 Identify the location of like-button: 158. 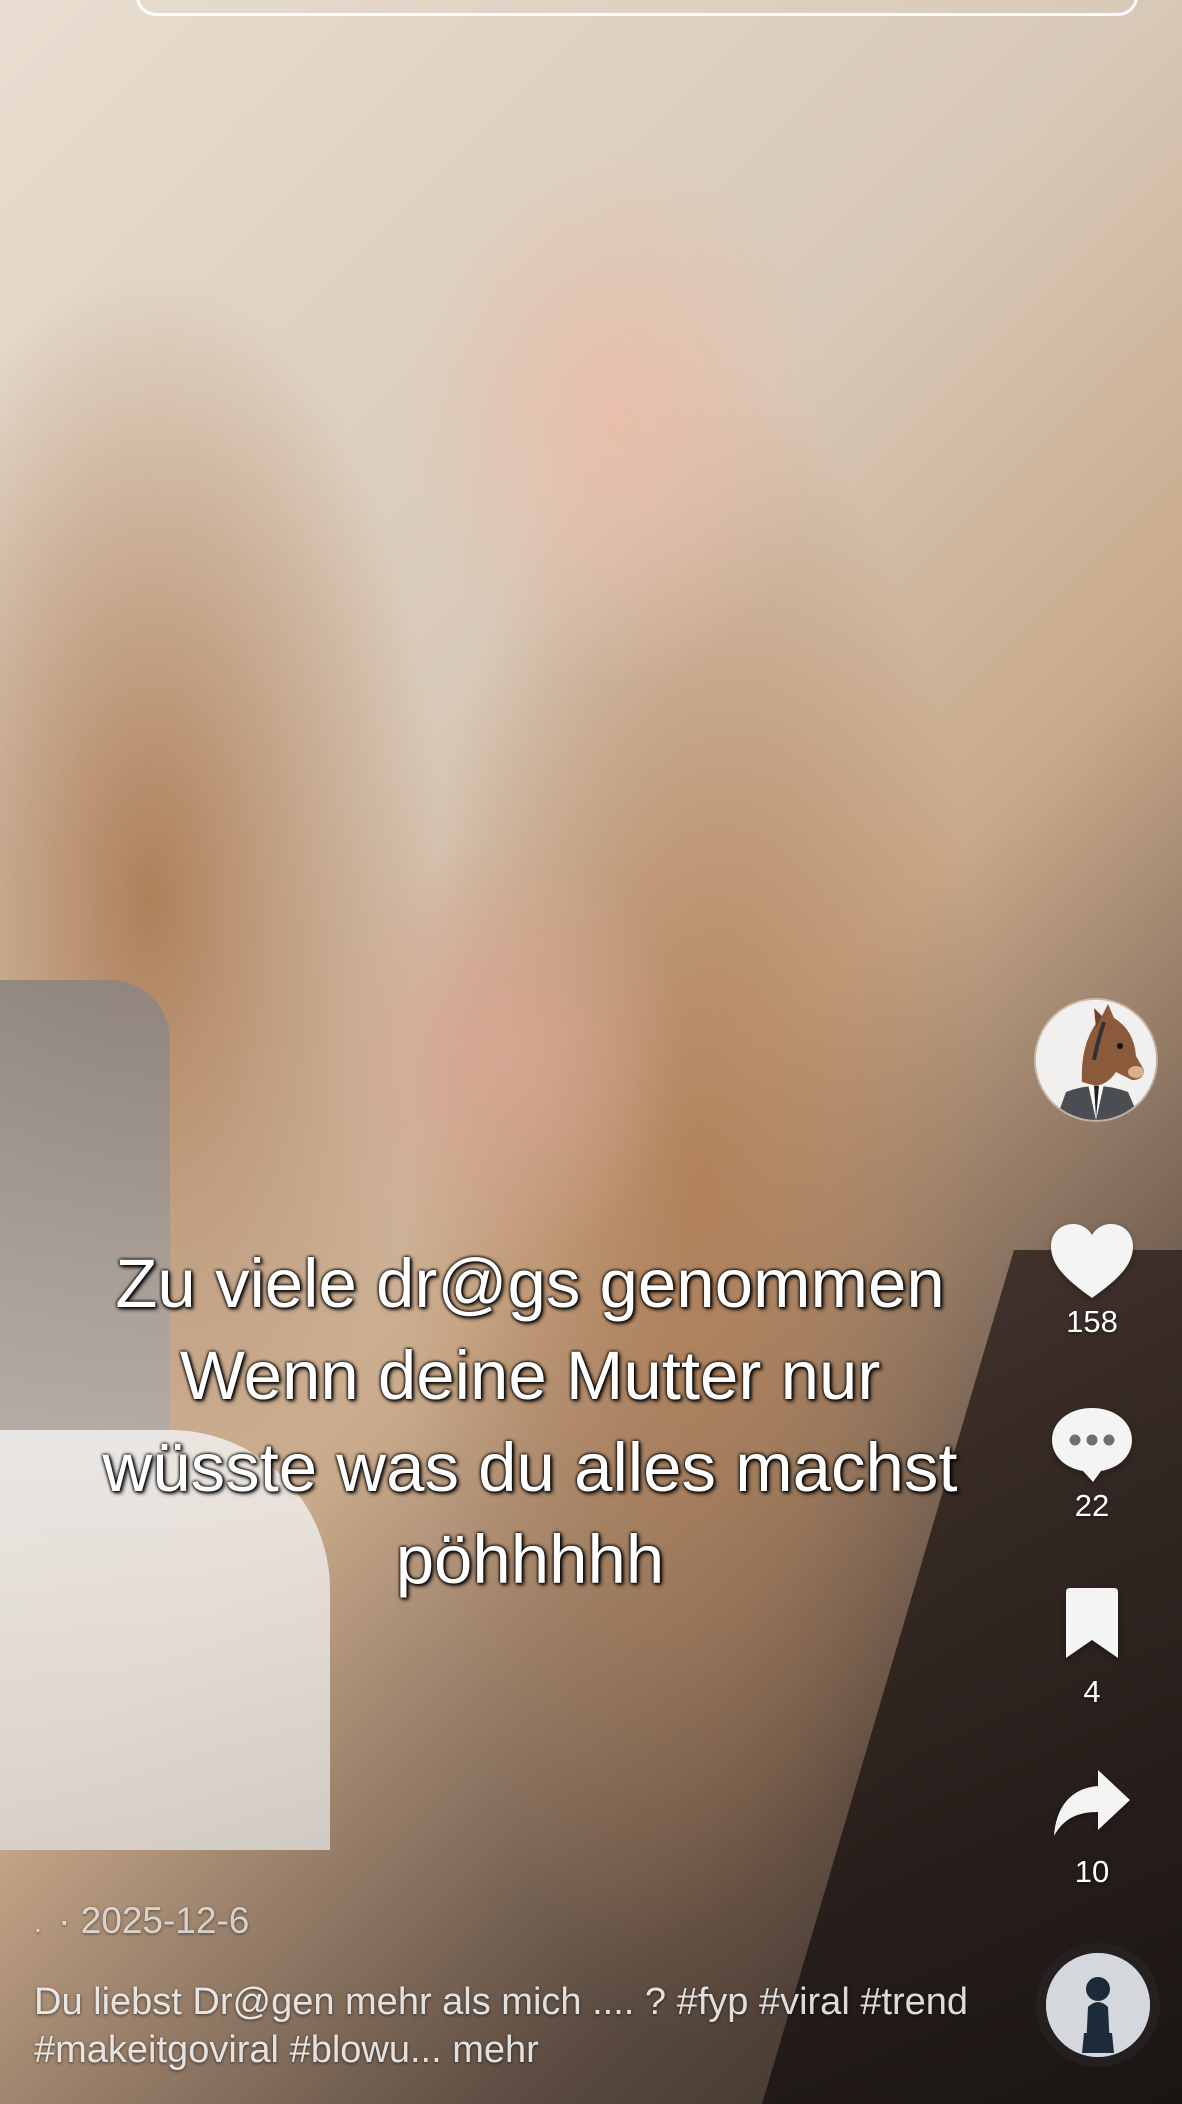
(1092, 1281).